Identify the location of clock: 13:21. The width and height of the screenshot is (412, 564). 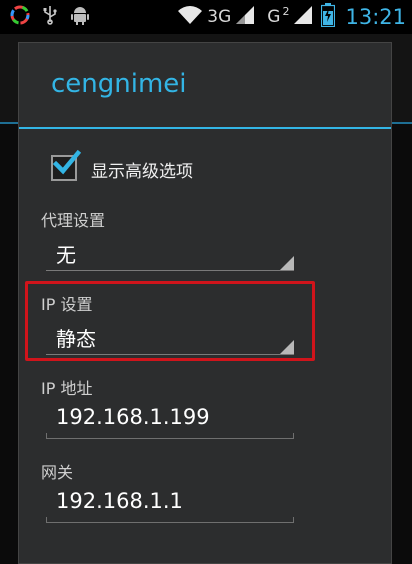
(375, 17).